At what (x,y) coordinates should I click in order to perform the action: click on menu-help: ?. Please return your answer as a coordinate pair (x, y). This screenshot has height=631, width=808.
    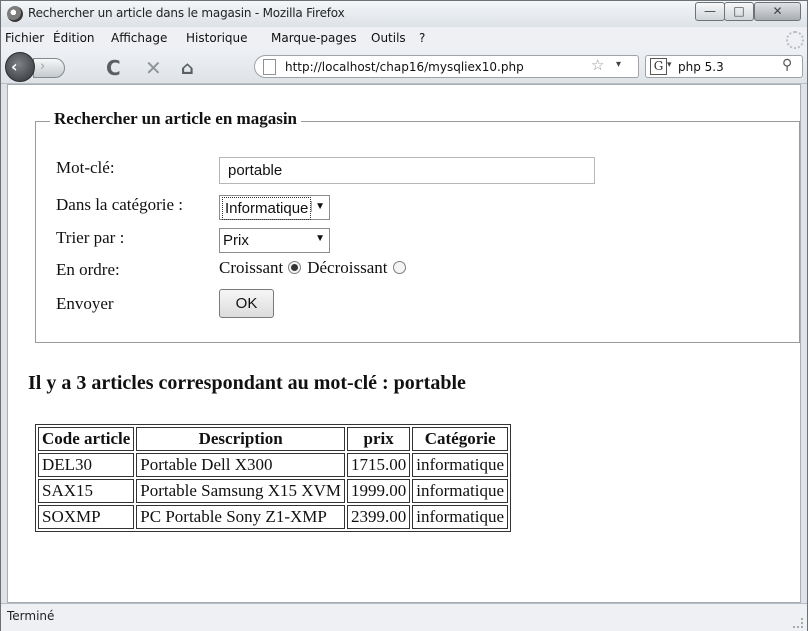
    Looking at the image, I should click on (422, 38).